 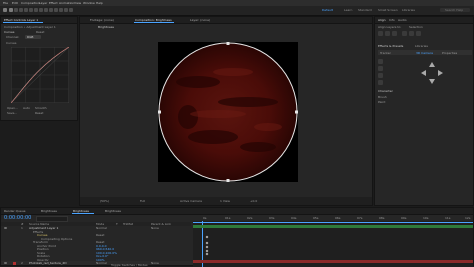 I want to click on layer-row: 2 Photolab_red_texture_2D Normal None, so click(x=101, y=263).